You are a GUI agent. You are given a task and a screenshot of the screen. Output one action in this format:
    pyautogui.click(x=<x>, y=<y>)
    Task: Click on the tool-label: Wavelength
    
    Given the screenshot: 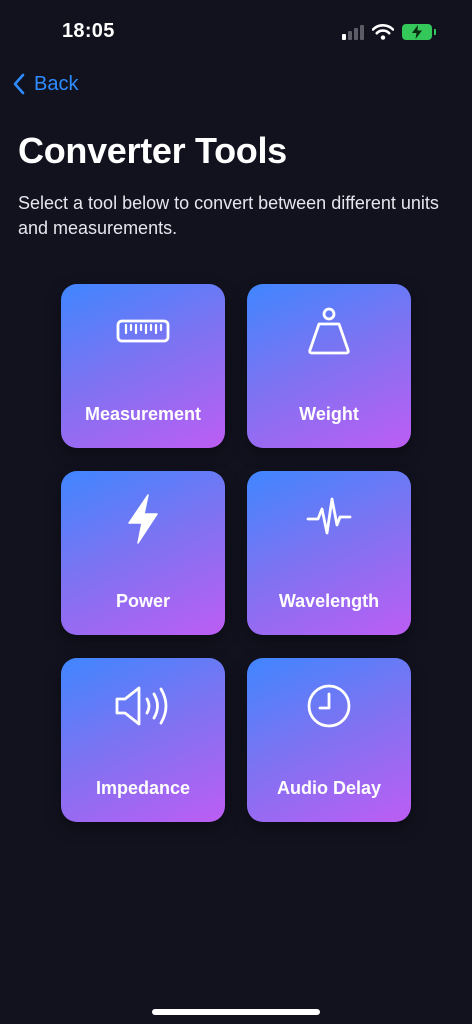 What is the action you would take?
    pyautogui.click(x=329, y=601)
    